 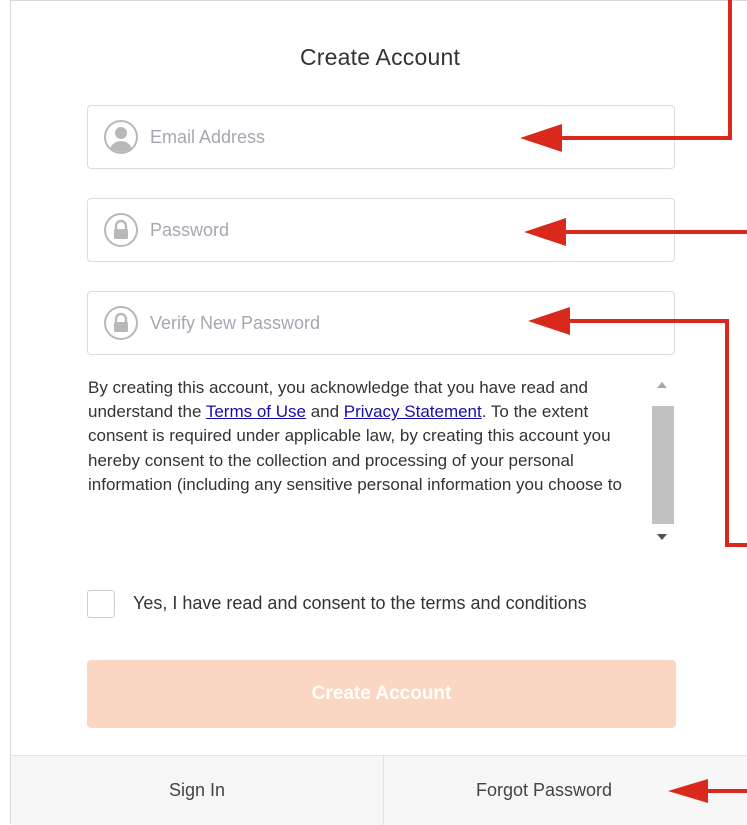 What do you see at coordinates (663, 465) in the screenshot?
I see `scroll-thumb` at bounding box center [663, 465].